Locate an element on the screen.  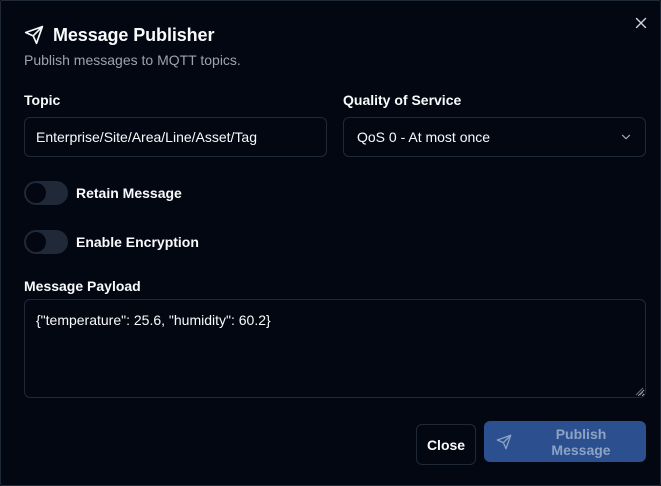
close-icon is located at coordinates (641, 23).